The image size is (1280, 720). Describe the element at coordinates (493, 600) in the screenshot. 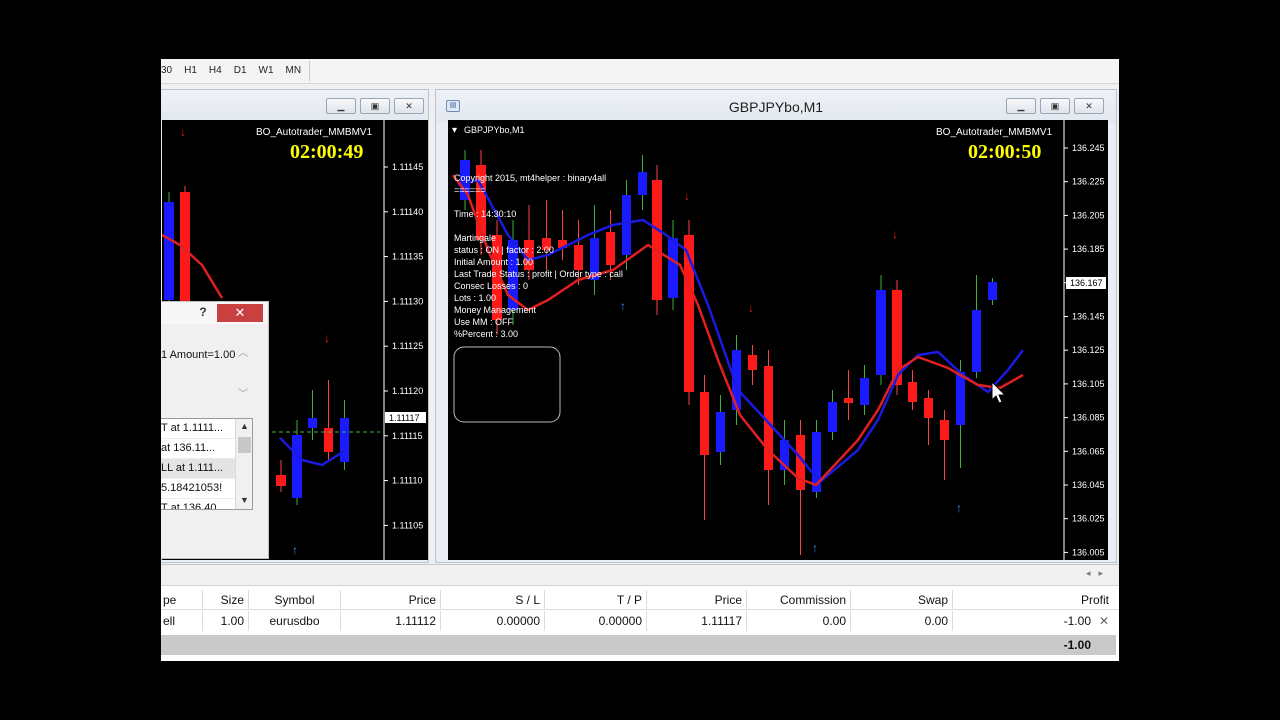

I see `col-sl: S / L` at that location.